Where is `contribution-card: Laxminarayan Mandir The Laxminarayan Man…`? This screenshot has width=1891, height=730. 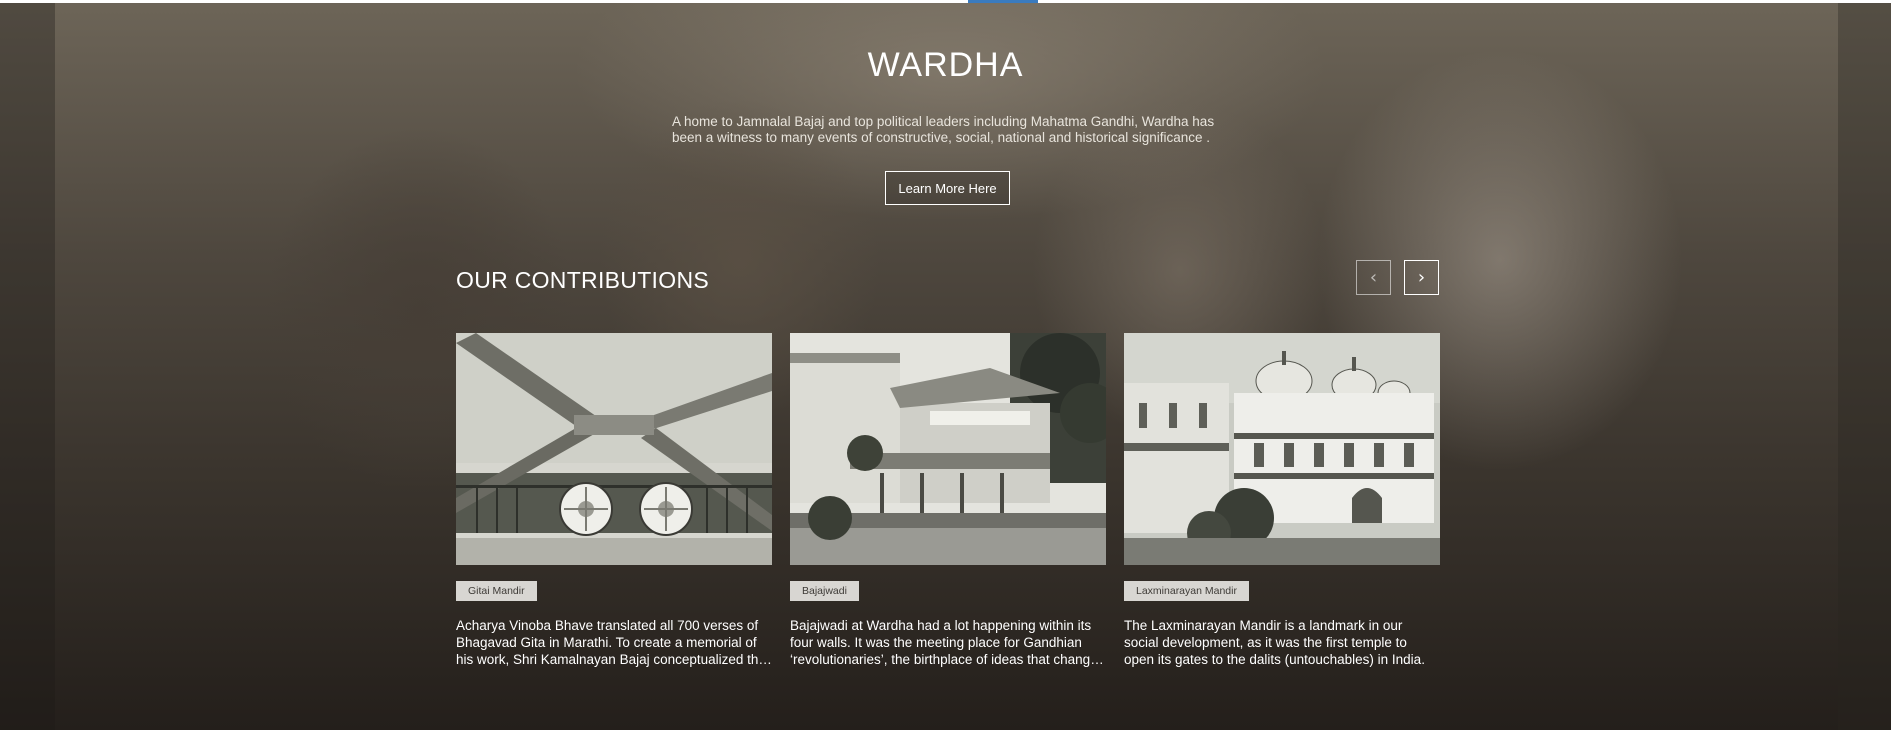 contribution-card: Laxminarayan Mandir The Laxminarayan Man… is located at coordinates (1282, 500).